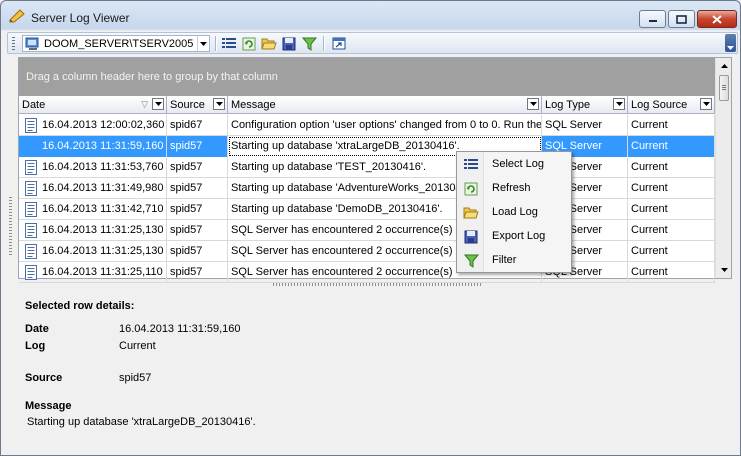 Image resolution: width=741 pixels, height=456 pixels. Describe the element at coordinates (37, 329) in the screenshot. I see `details-date-label: Date` at that location.